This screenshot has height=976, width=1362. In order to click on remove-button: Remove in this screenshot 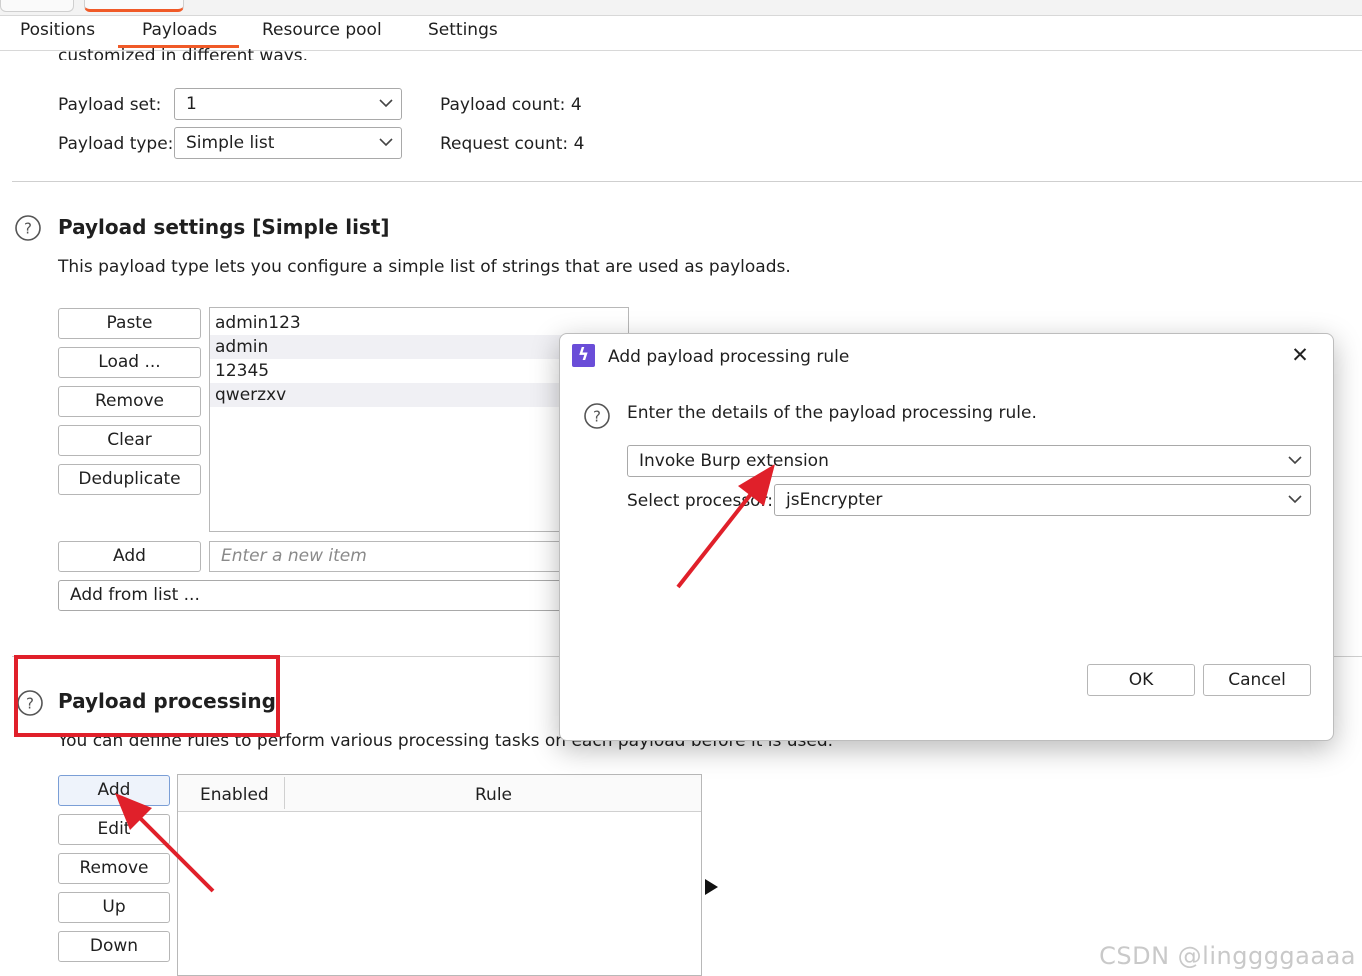, I will do `click(129, 401)`.